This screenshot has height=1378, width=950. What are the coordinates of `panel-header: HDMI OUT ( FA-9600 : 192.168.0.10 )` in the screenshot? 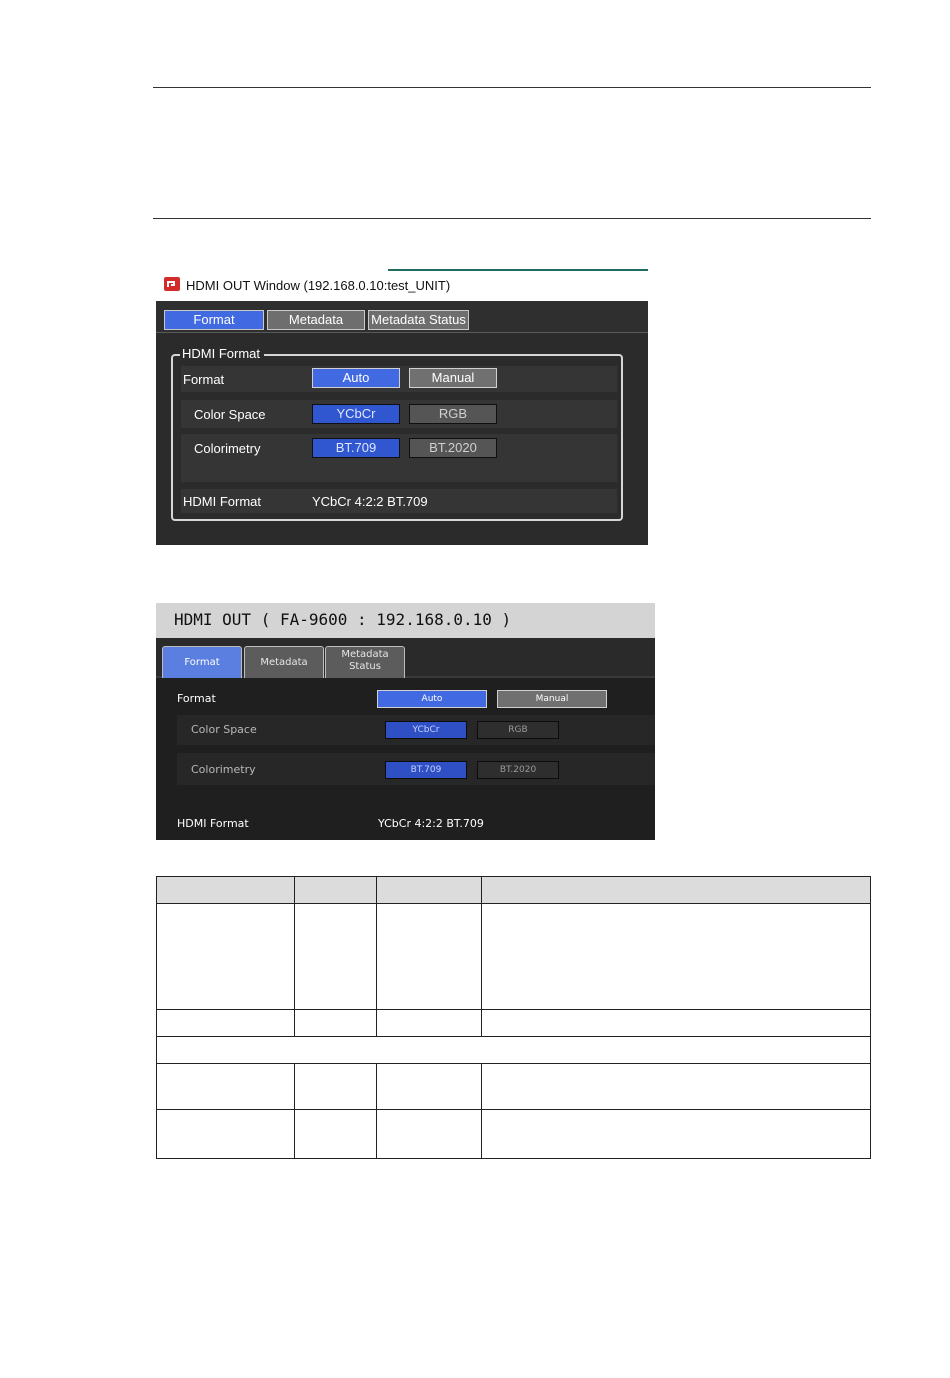 It's located at (405, 620).